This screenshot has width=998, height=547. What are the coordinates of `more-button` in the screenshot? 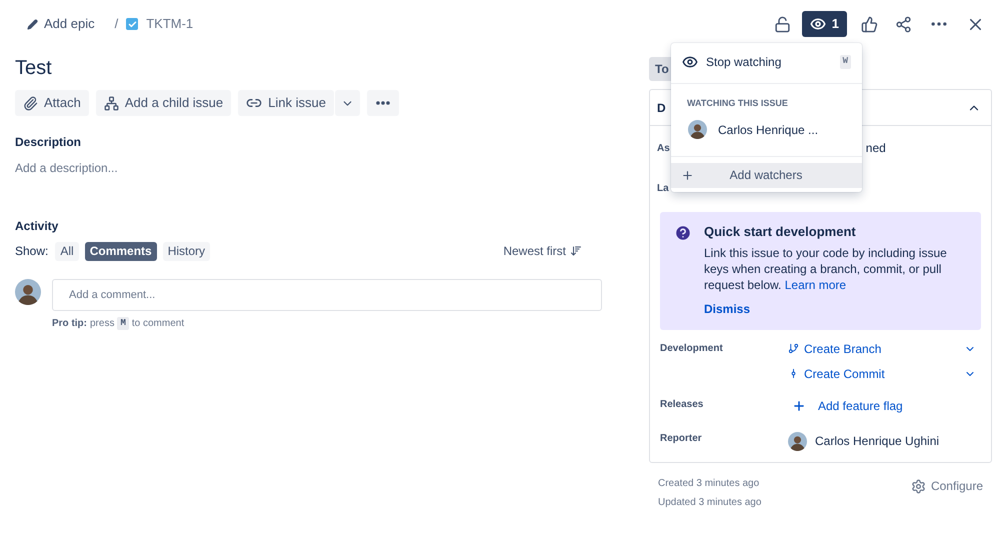 It's located at (382, 103).